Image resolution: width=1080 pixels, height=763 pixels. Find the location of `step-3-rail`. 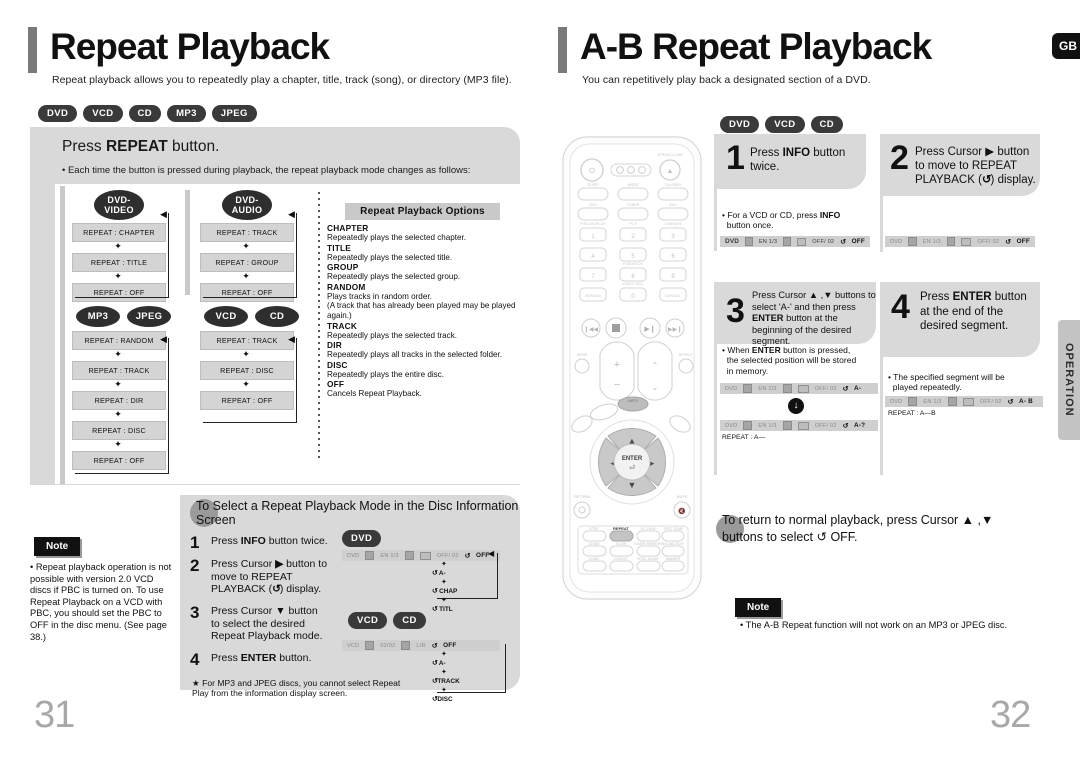

step-3-rail is located at coordinates (715, 378).